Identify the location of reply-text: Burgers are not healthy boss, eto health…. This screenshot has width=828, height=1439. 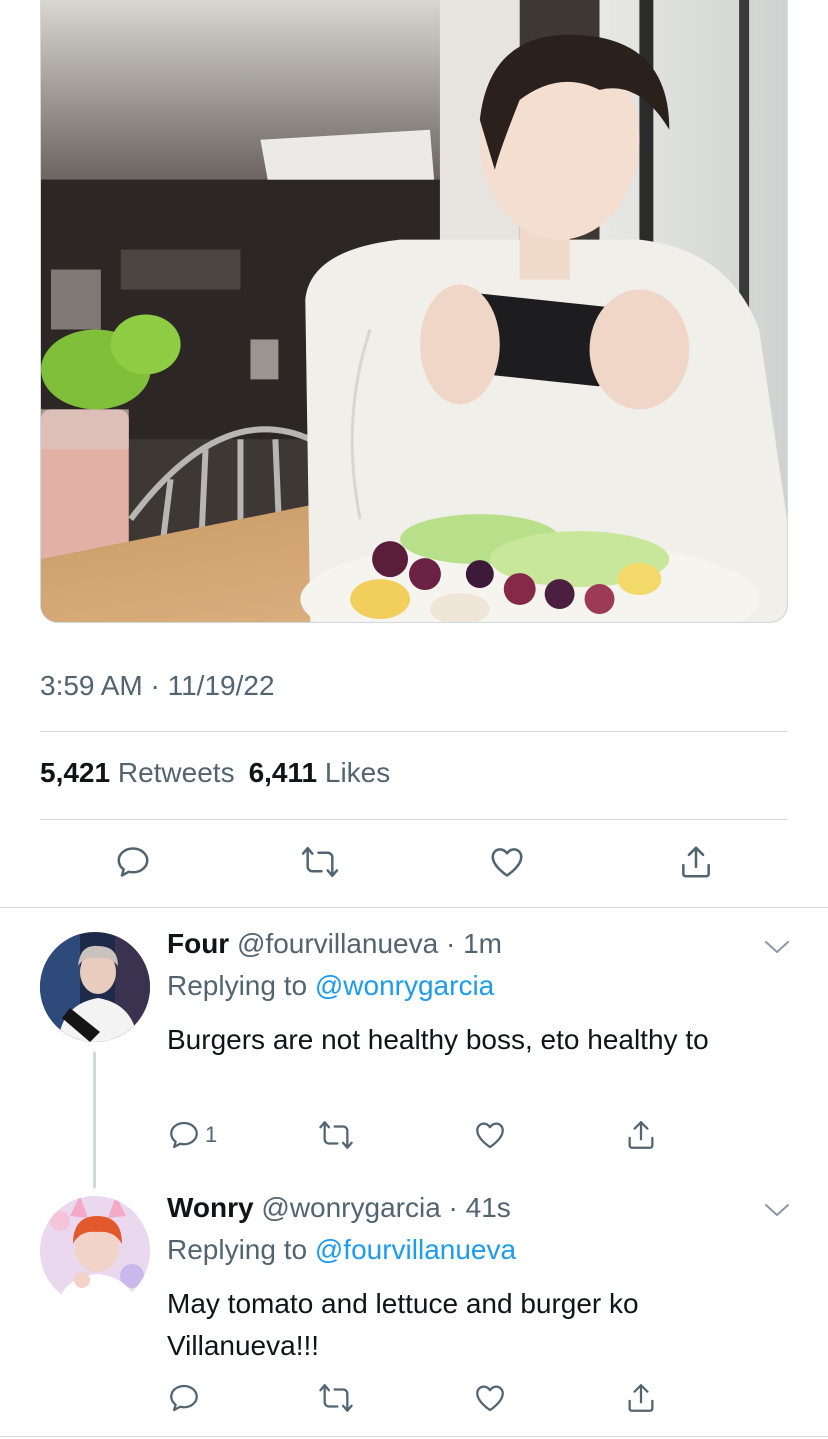
(438, 1039).